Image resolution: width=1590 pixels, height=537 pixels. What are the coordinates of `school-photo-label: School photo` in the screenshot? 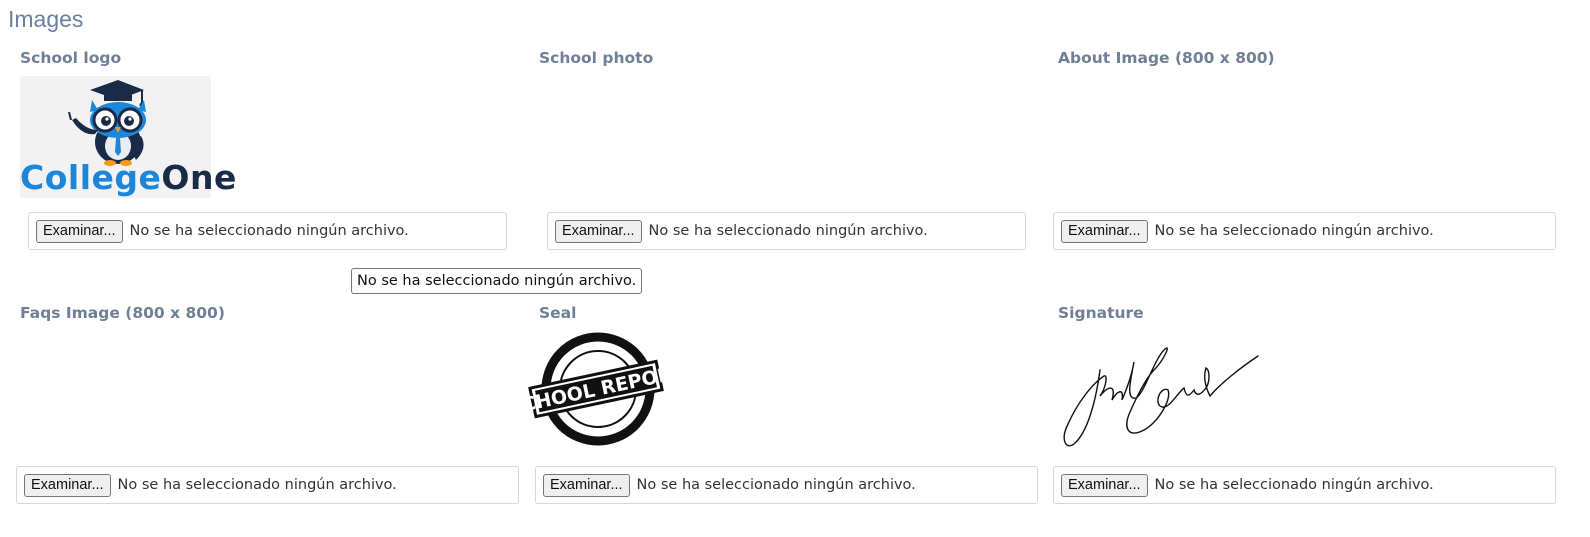 It's located at (596, 58).